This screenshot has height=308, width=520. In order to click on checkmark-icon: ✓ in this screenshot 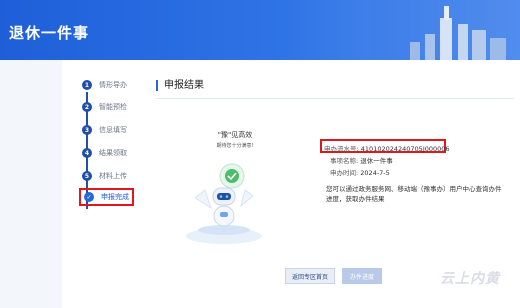, I will do `click(89, 197)`.